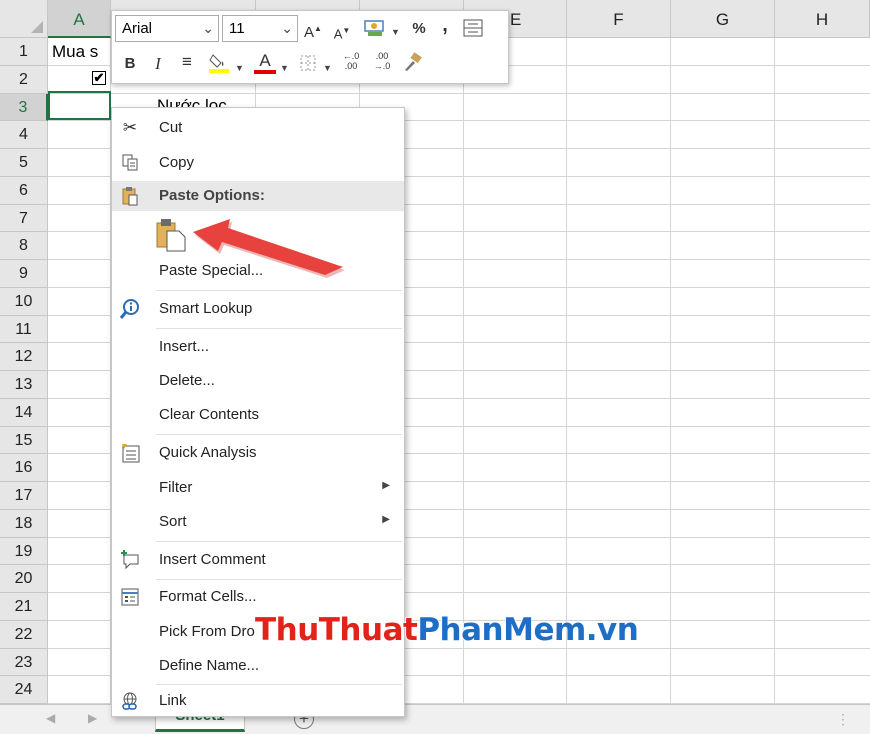 The width and height of the screenshot is (870, 734). I want to click on watermark-logo: ThuThuatPhanMem.vn, so click(447, 630).